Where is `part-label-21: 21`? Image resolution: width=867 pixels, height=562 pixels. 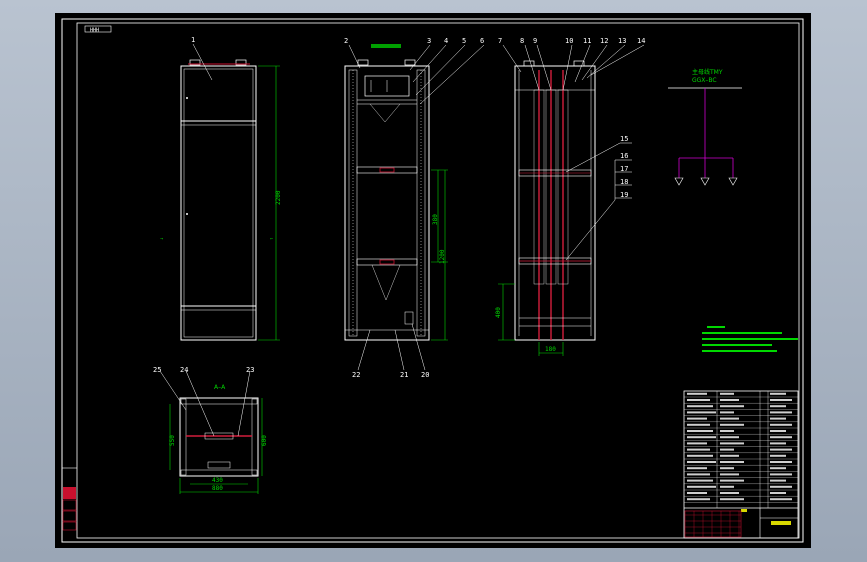
part-label-21: 21 is located at coordinates (404, 375).